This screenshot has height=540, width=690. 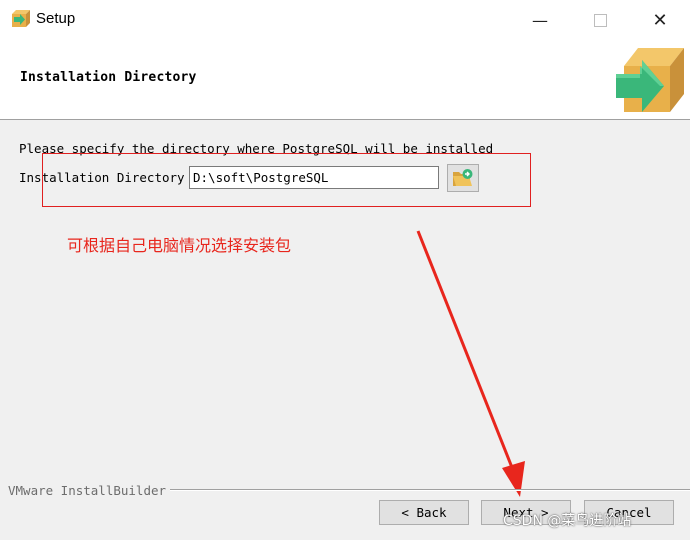 I want to click on annotation-text: 可根据自己电脑情况选择安装包, so click(x=179, y=245).